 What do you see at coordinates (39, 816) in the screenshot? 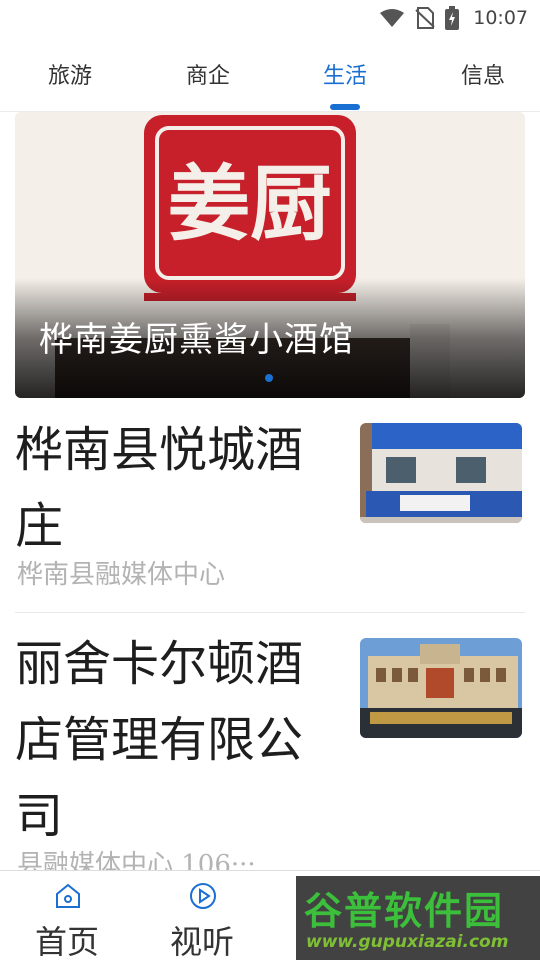
I see `title-line: 司` at bounding box center [39, 816].